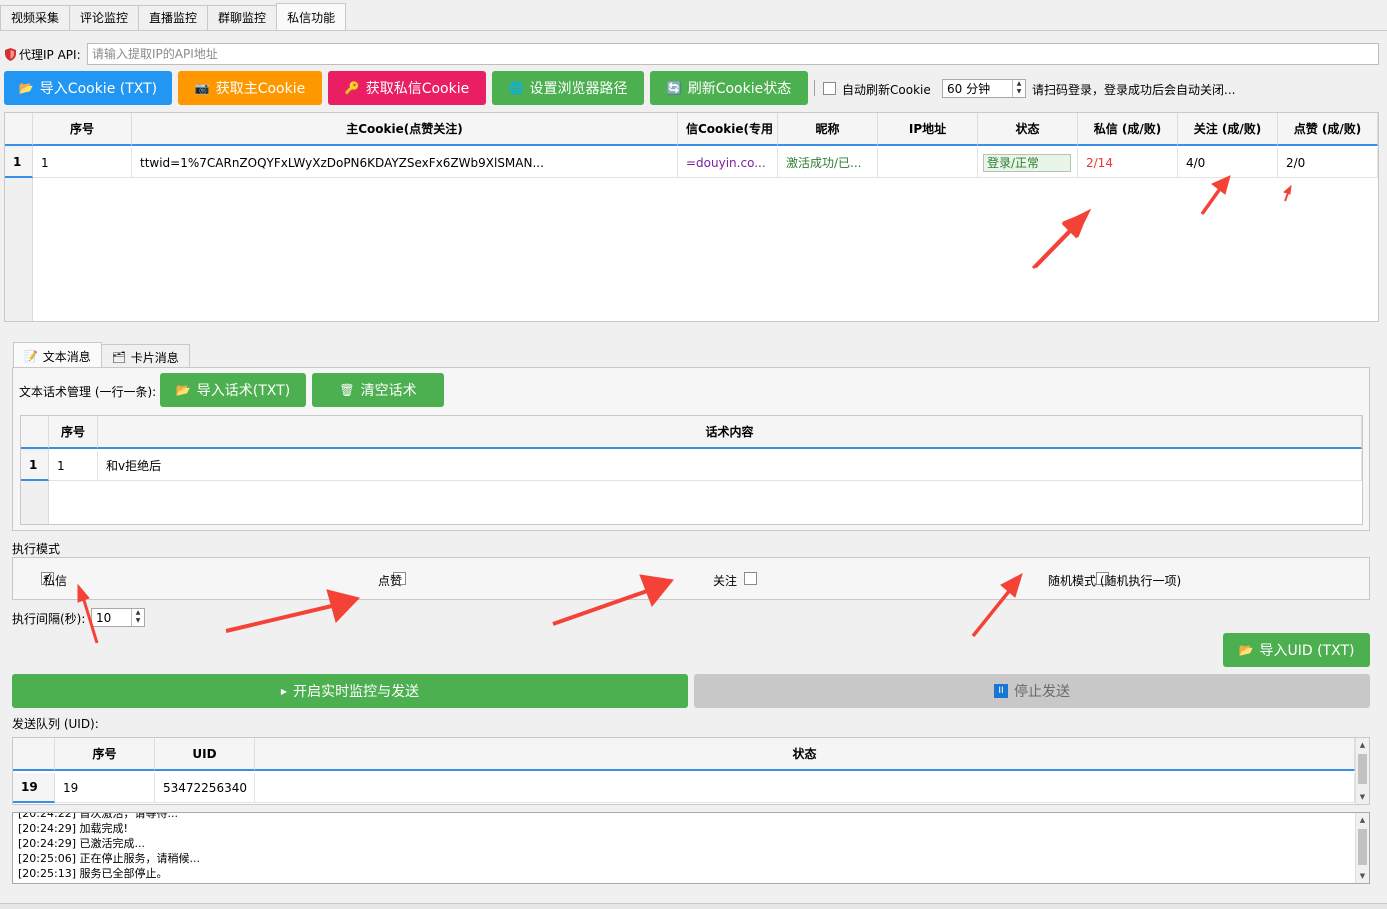 The height and width of the screenshot is (909, 1387). I want to click on cell-follow-count: 4/0, so click(1228, 163).